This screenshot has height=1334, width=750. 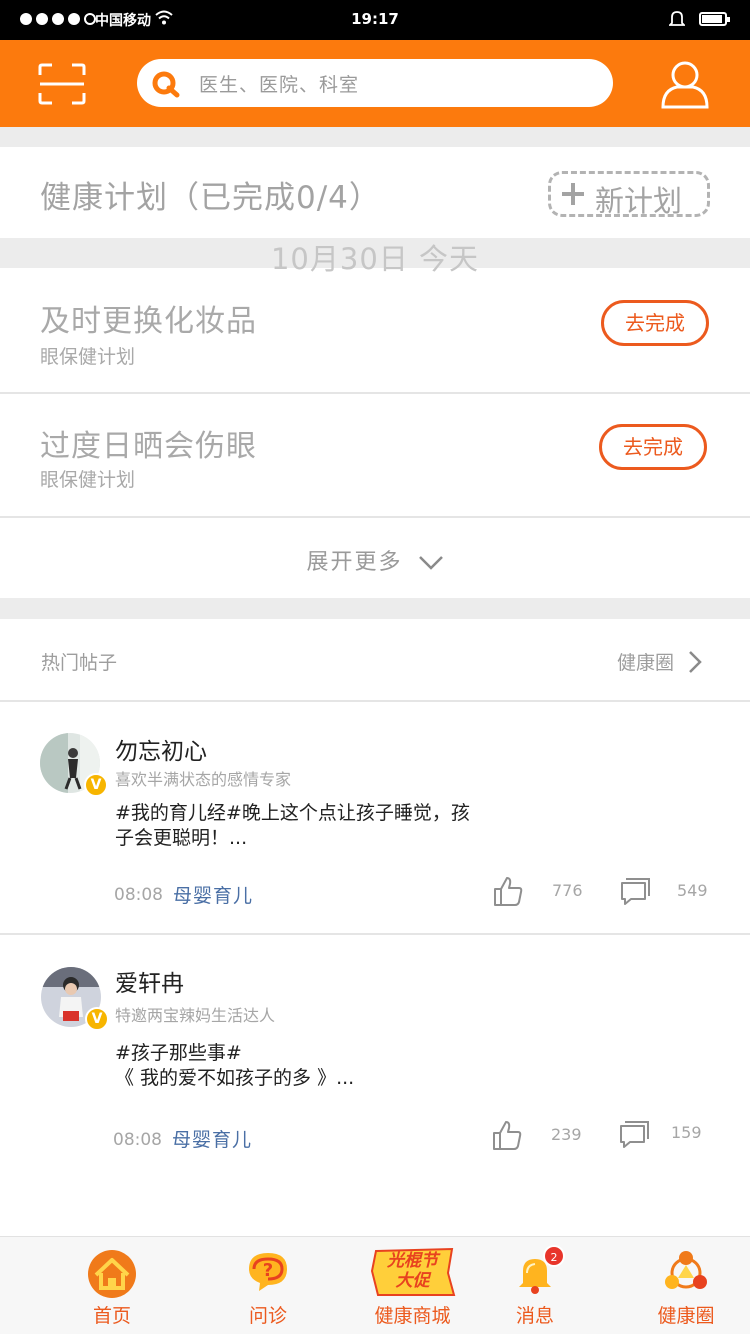 I want to click on home-icon, so click(x=112, y=1274).